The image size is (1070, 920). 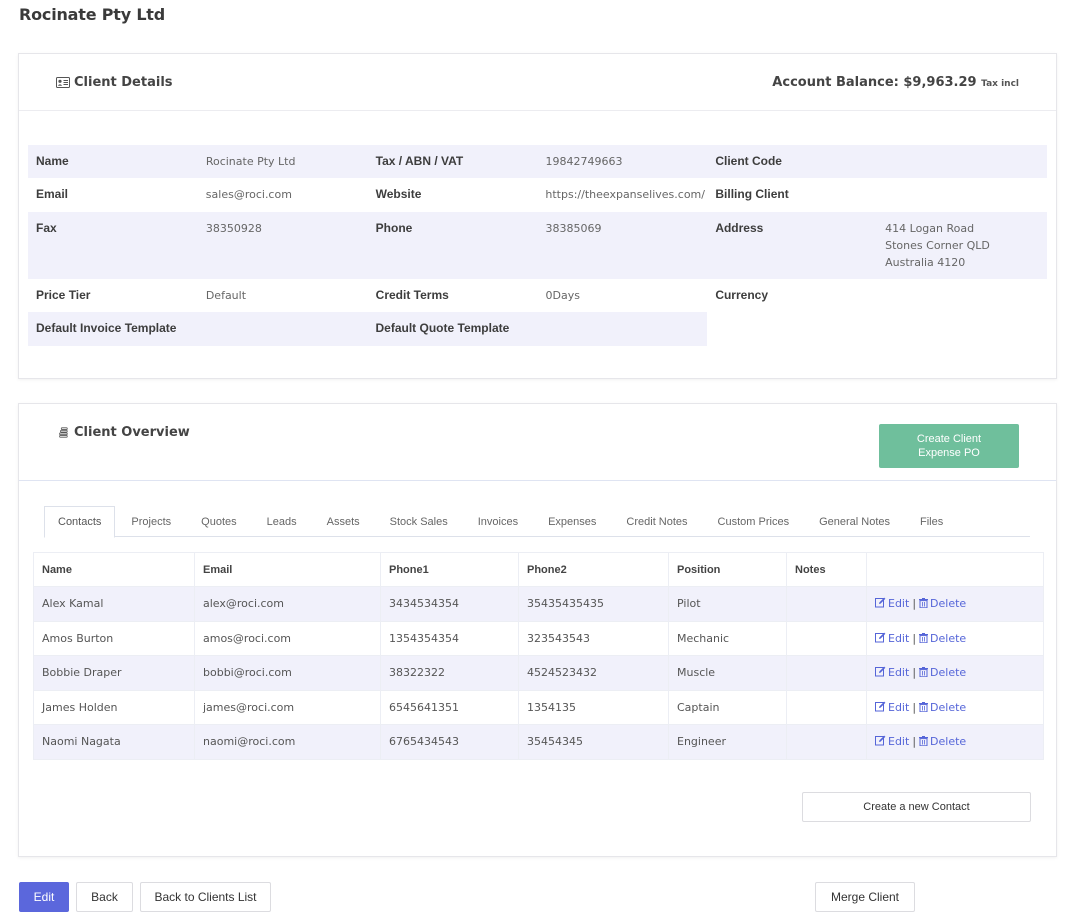 I want to click on edit-button: Edit, so click(x=44, y=897).